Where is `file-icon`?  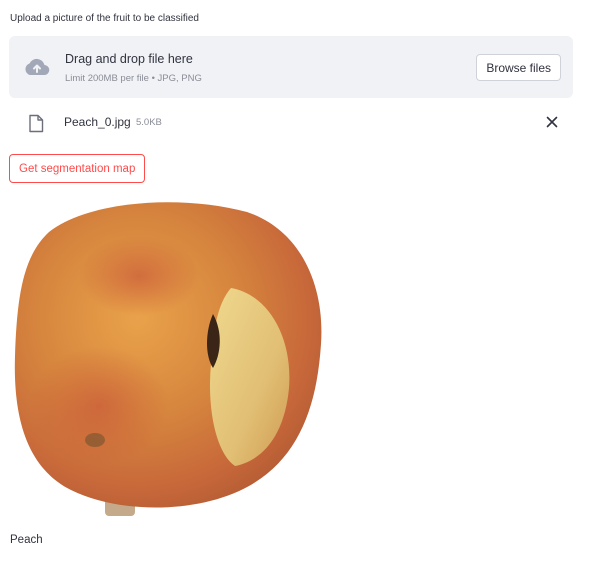
file-icon is located at coordinates (36, 123).